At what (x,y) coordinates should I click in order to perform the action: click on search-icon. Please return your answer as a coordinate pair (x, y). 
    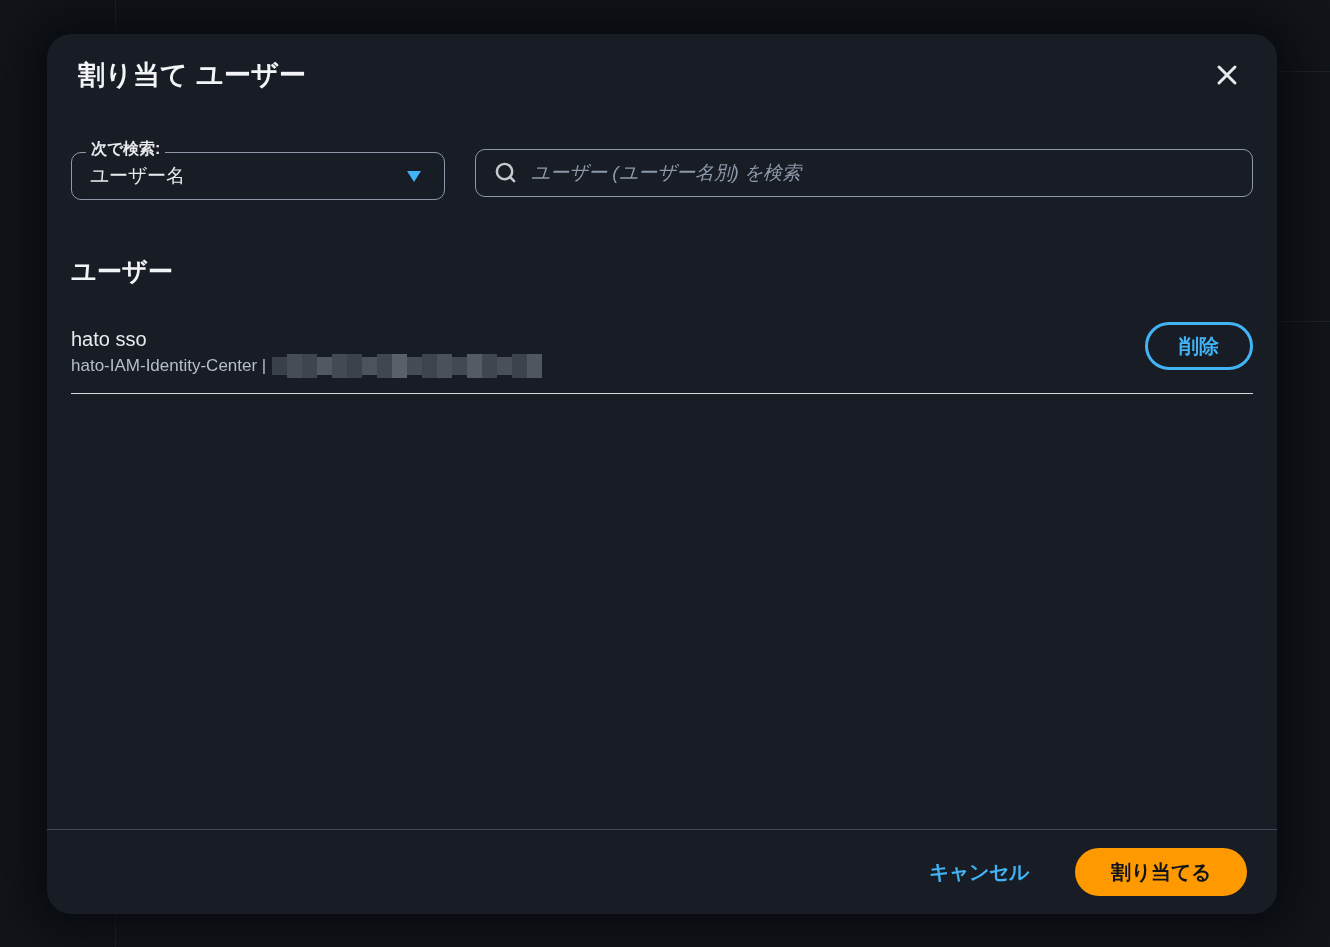
    Looking at the image, I should click on (505, 172).